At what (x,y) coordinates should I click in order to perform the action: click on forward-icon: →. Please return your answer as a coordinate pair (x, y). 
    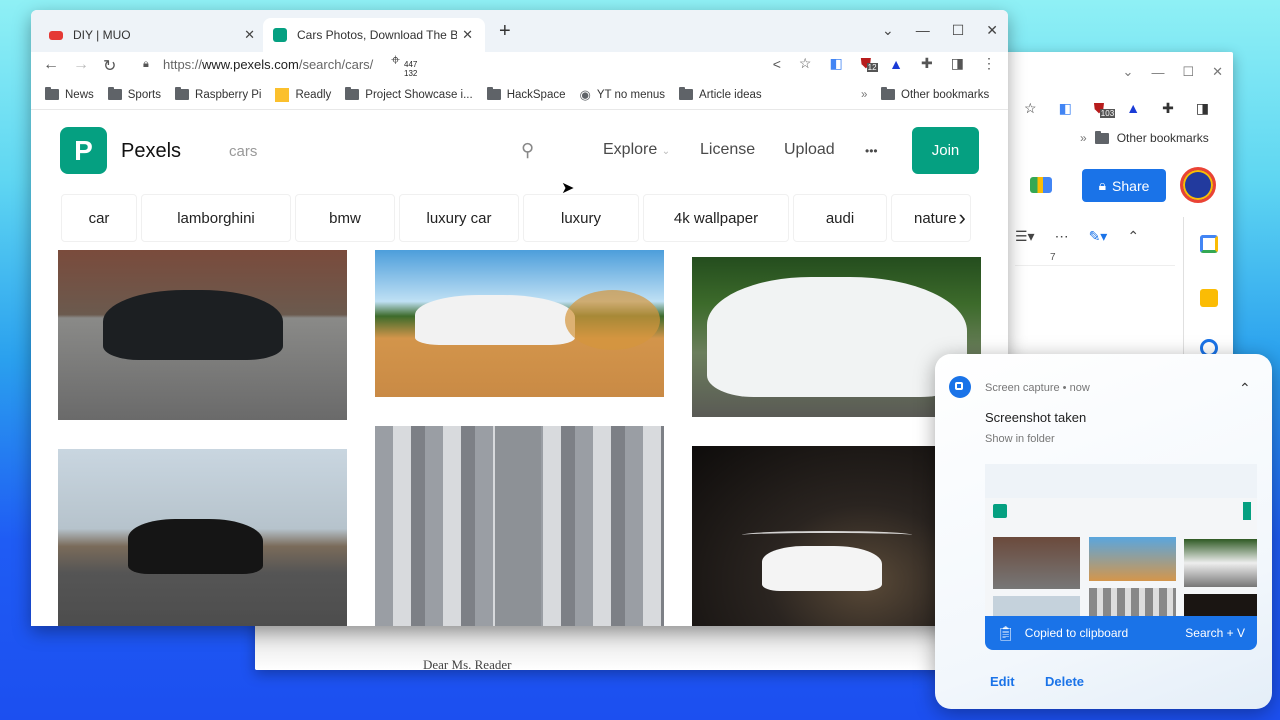
    Looking at the image, I should click on (81, 65).